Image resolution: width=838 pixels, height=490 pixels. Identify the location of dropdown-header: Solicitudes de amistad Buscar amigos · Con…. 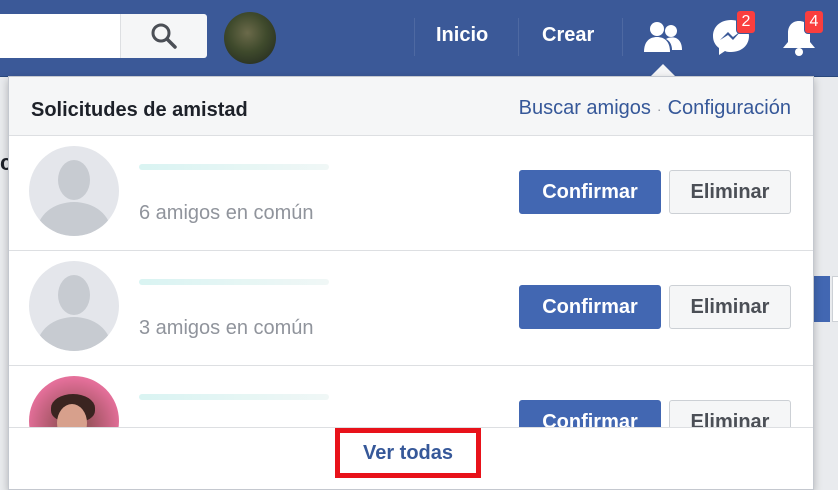
(411, 106).